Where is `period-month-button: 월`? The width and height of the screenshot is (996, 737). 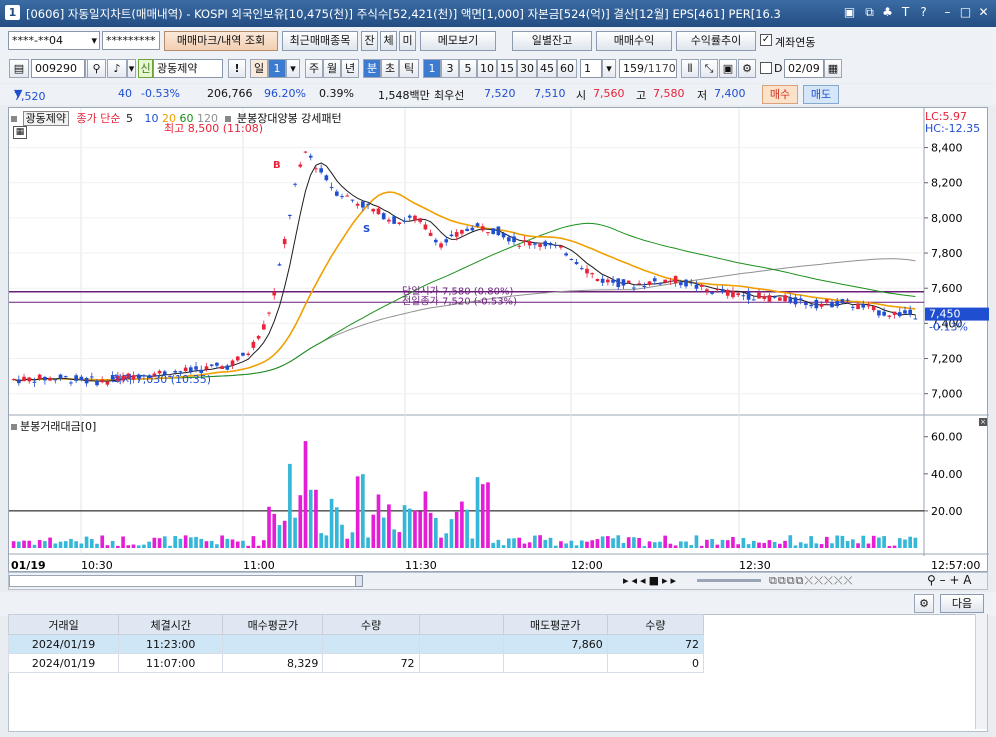 period-month-button: 월 is located at coordinates (332, 68).